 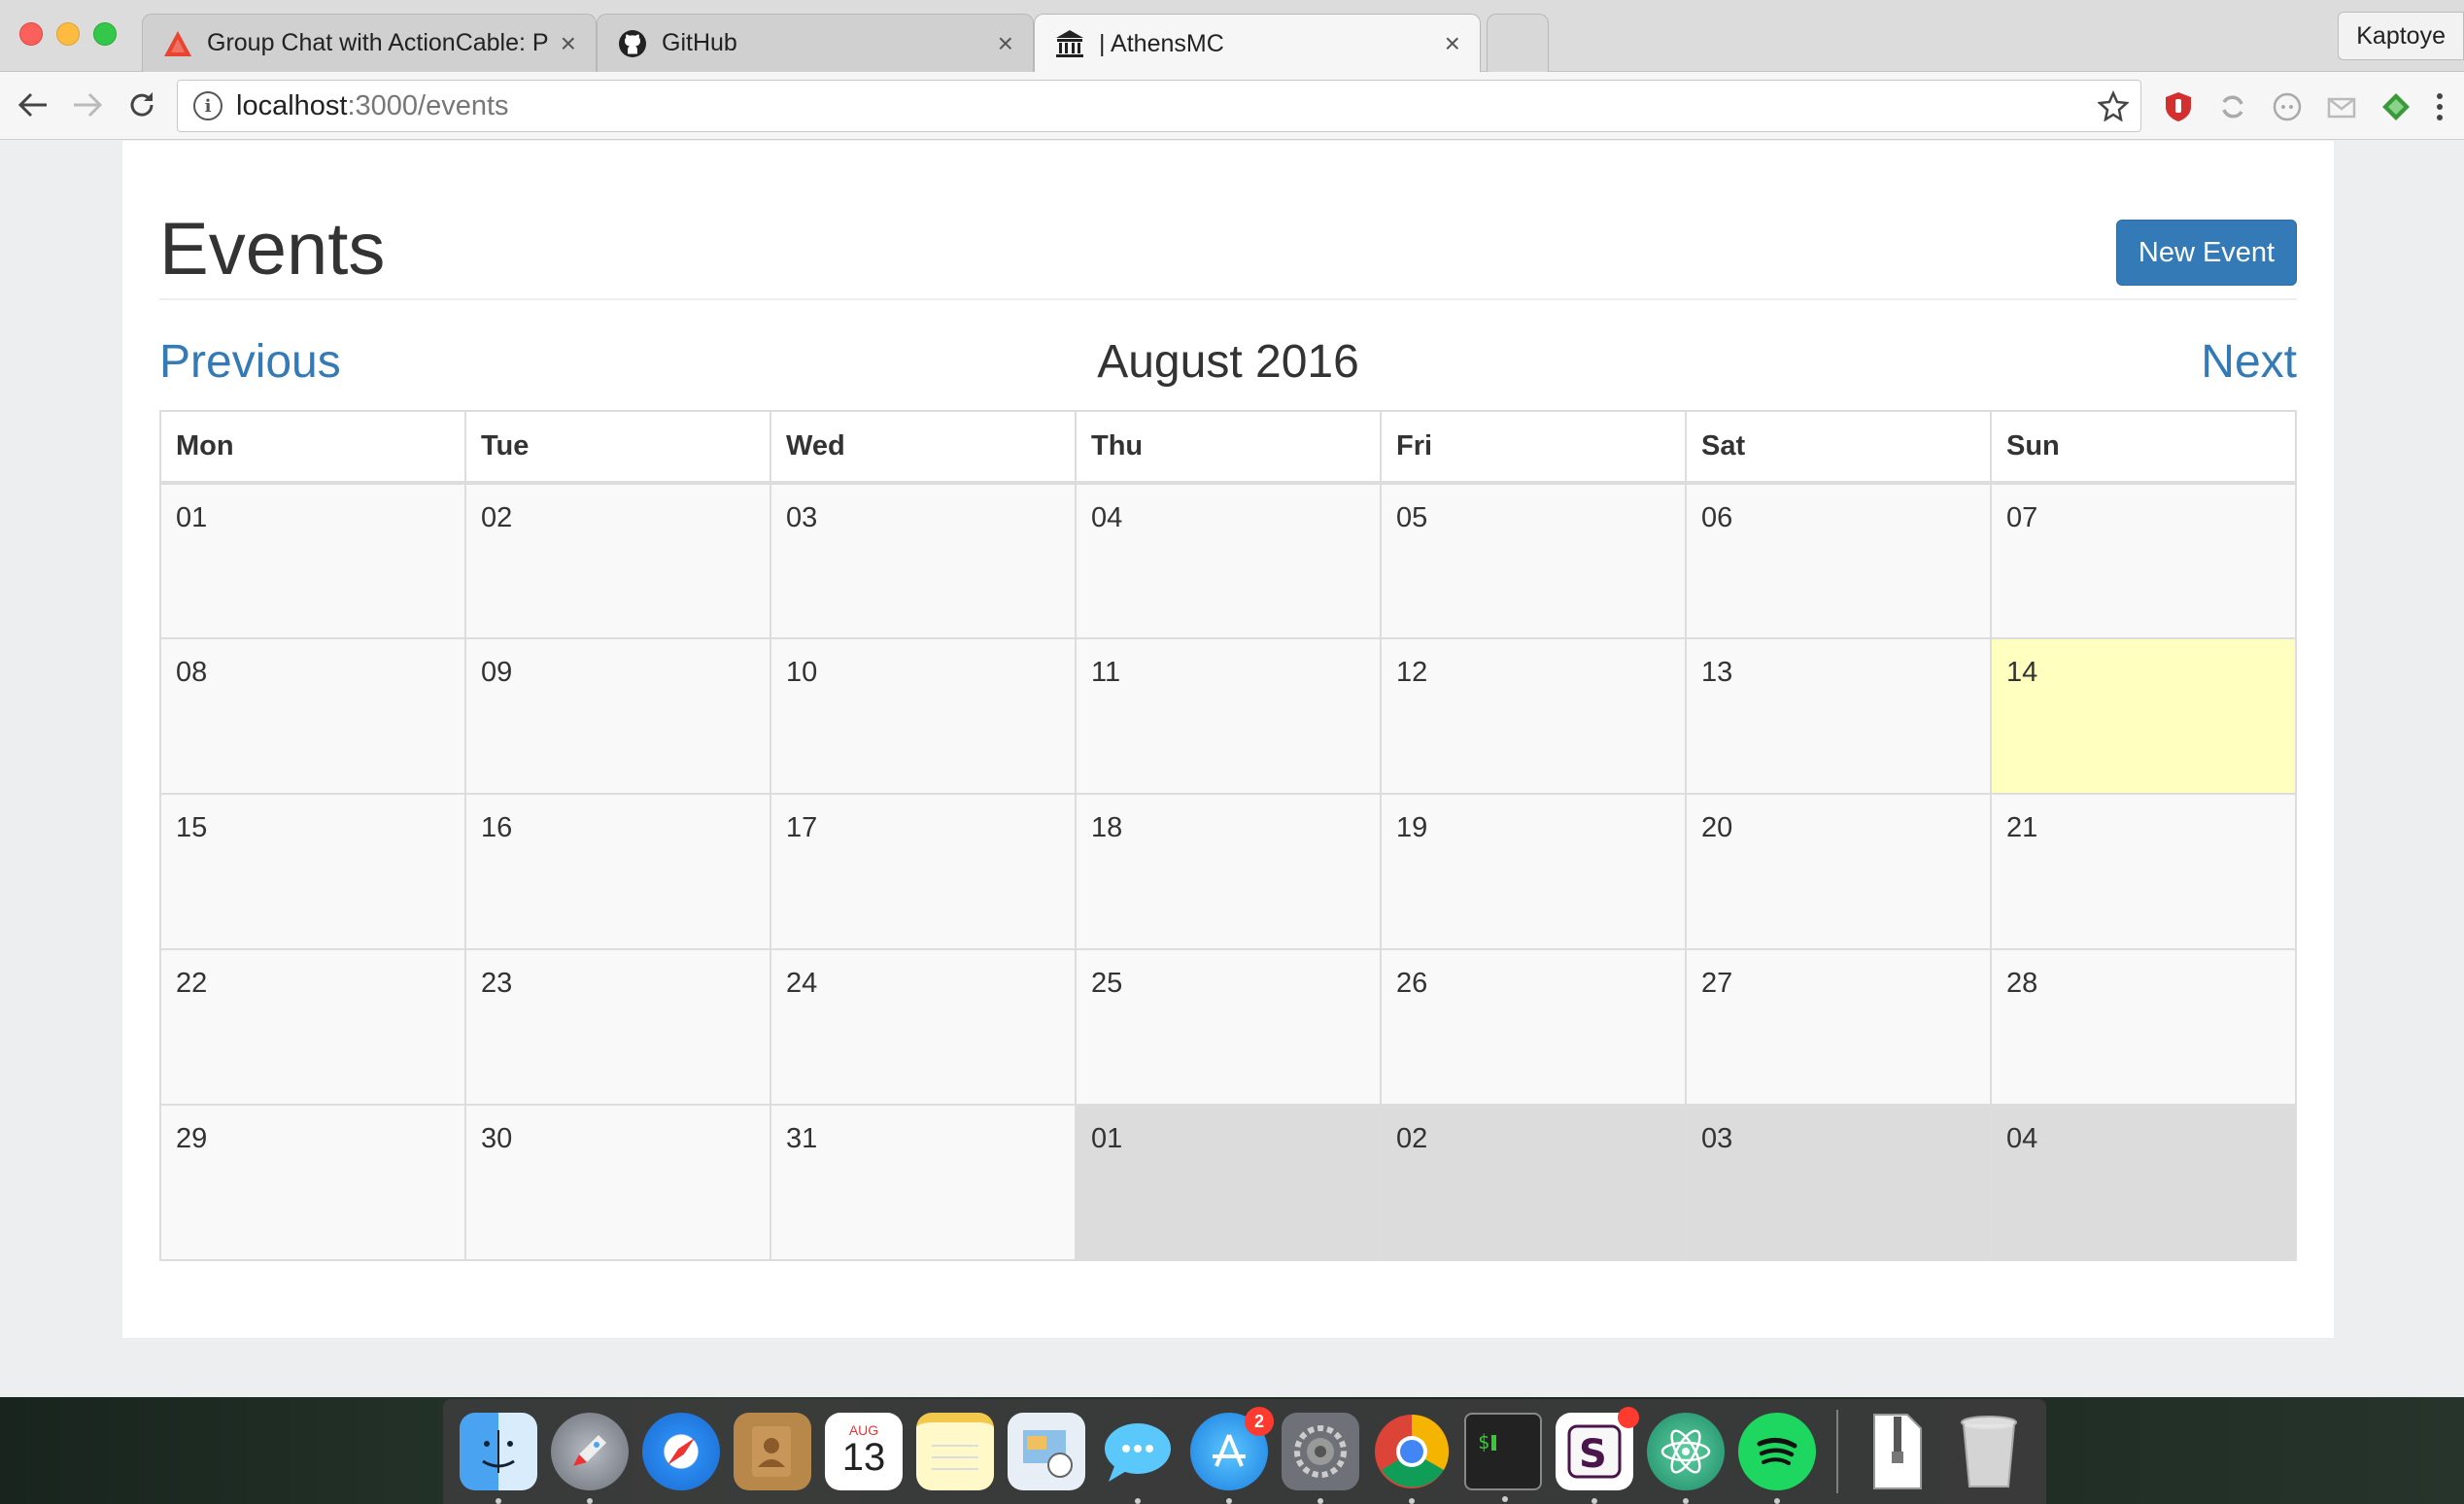 I want to click on zoom-window-button, so click(x=105, y=34).